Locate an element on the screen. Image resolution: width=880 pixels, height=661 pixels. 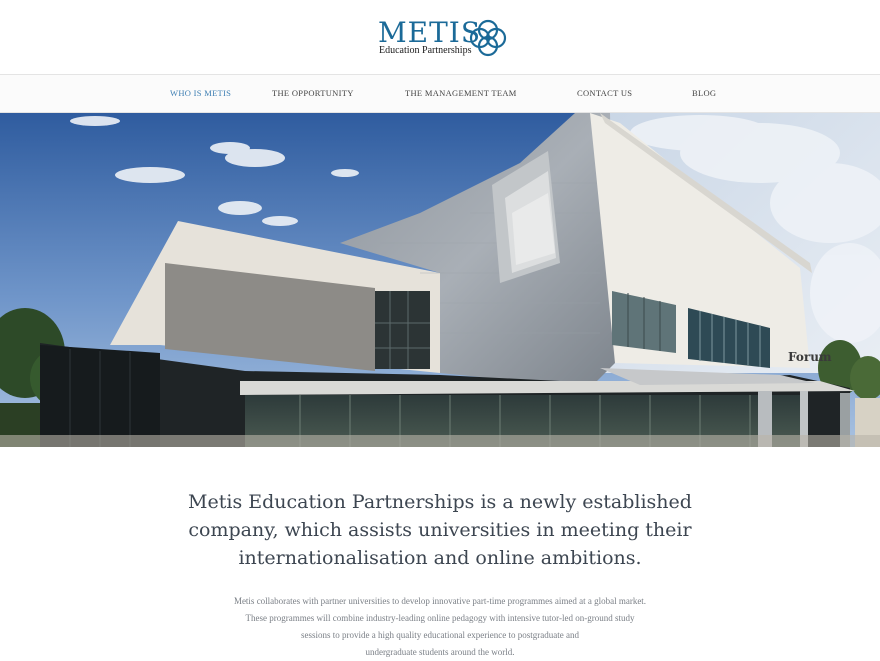
site-header: METIS Education Partnerships is located at coordinates (440, 37).